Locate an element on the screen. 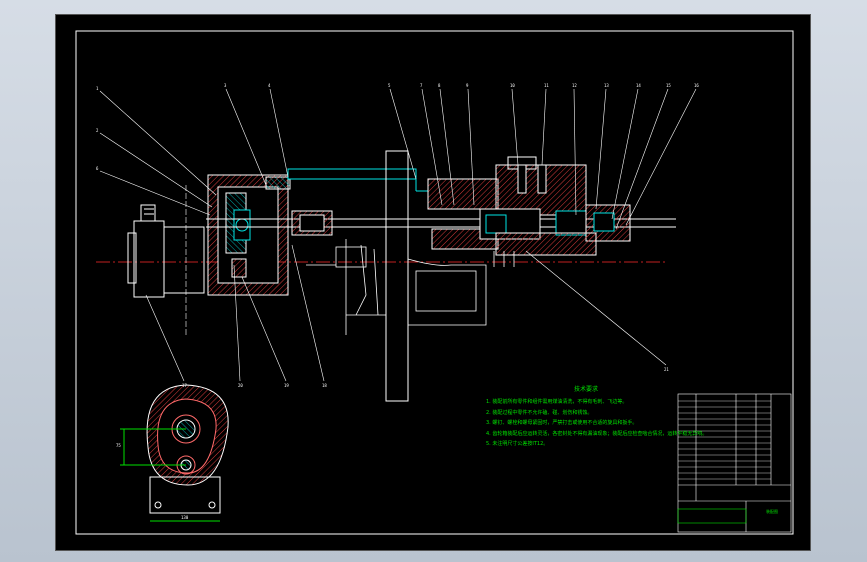 This screenshot has height=562, width=867. bottom-view-dim-height: 75 is located at coordinates (118, 445).